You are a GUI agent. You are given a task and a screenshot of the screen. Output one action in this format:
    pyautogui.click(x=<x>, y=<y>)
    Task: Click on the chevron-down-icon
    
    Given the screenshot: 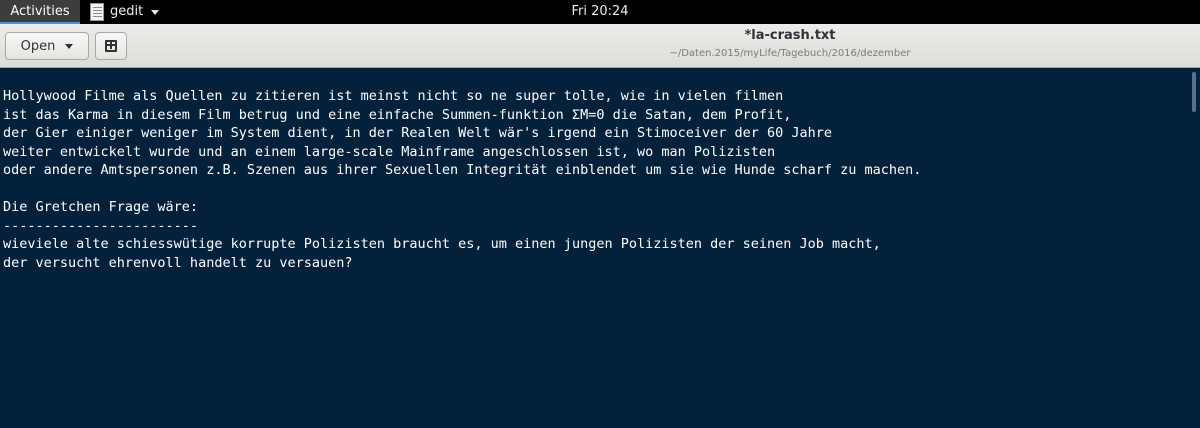 What is the action you would take?
    pyautogui.click(x=69, y=46)
    